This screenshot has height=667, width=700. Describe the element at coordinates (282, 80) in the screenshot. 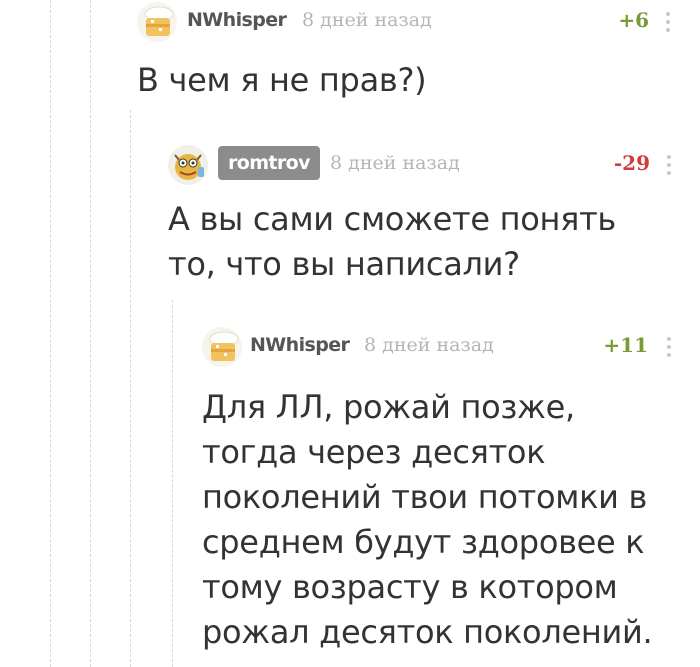

I see `comment-text: В чем я не прав?)` at that location.